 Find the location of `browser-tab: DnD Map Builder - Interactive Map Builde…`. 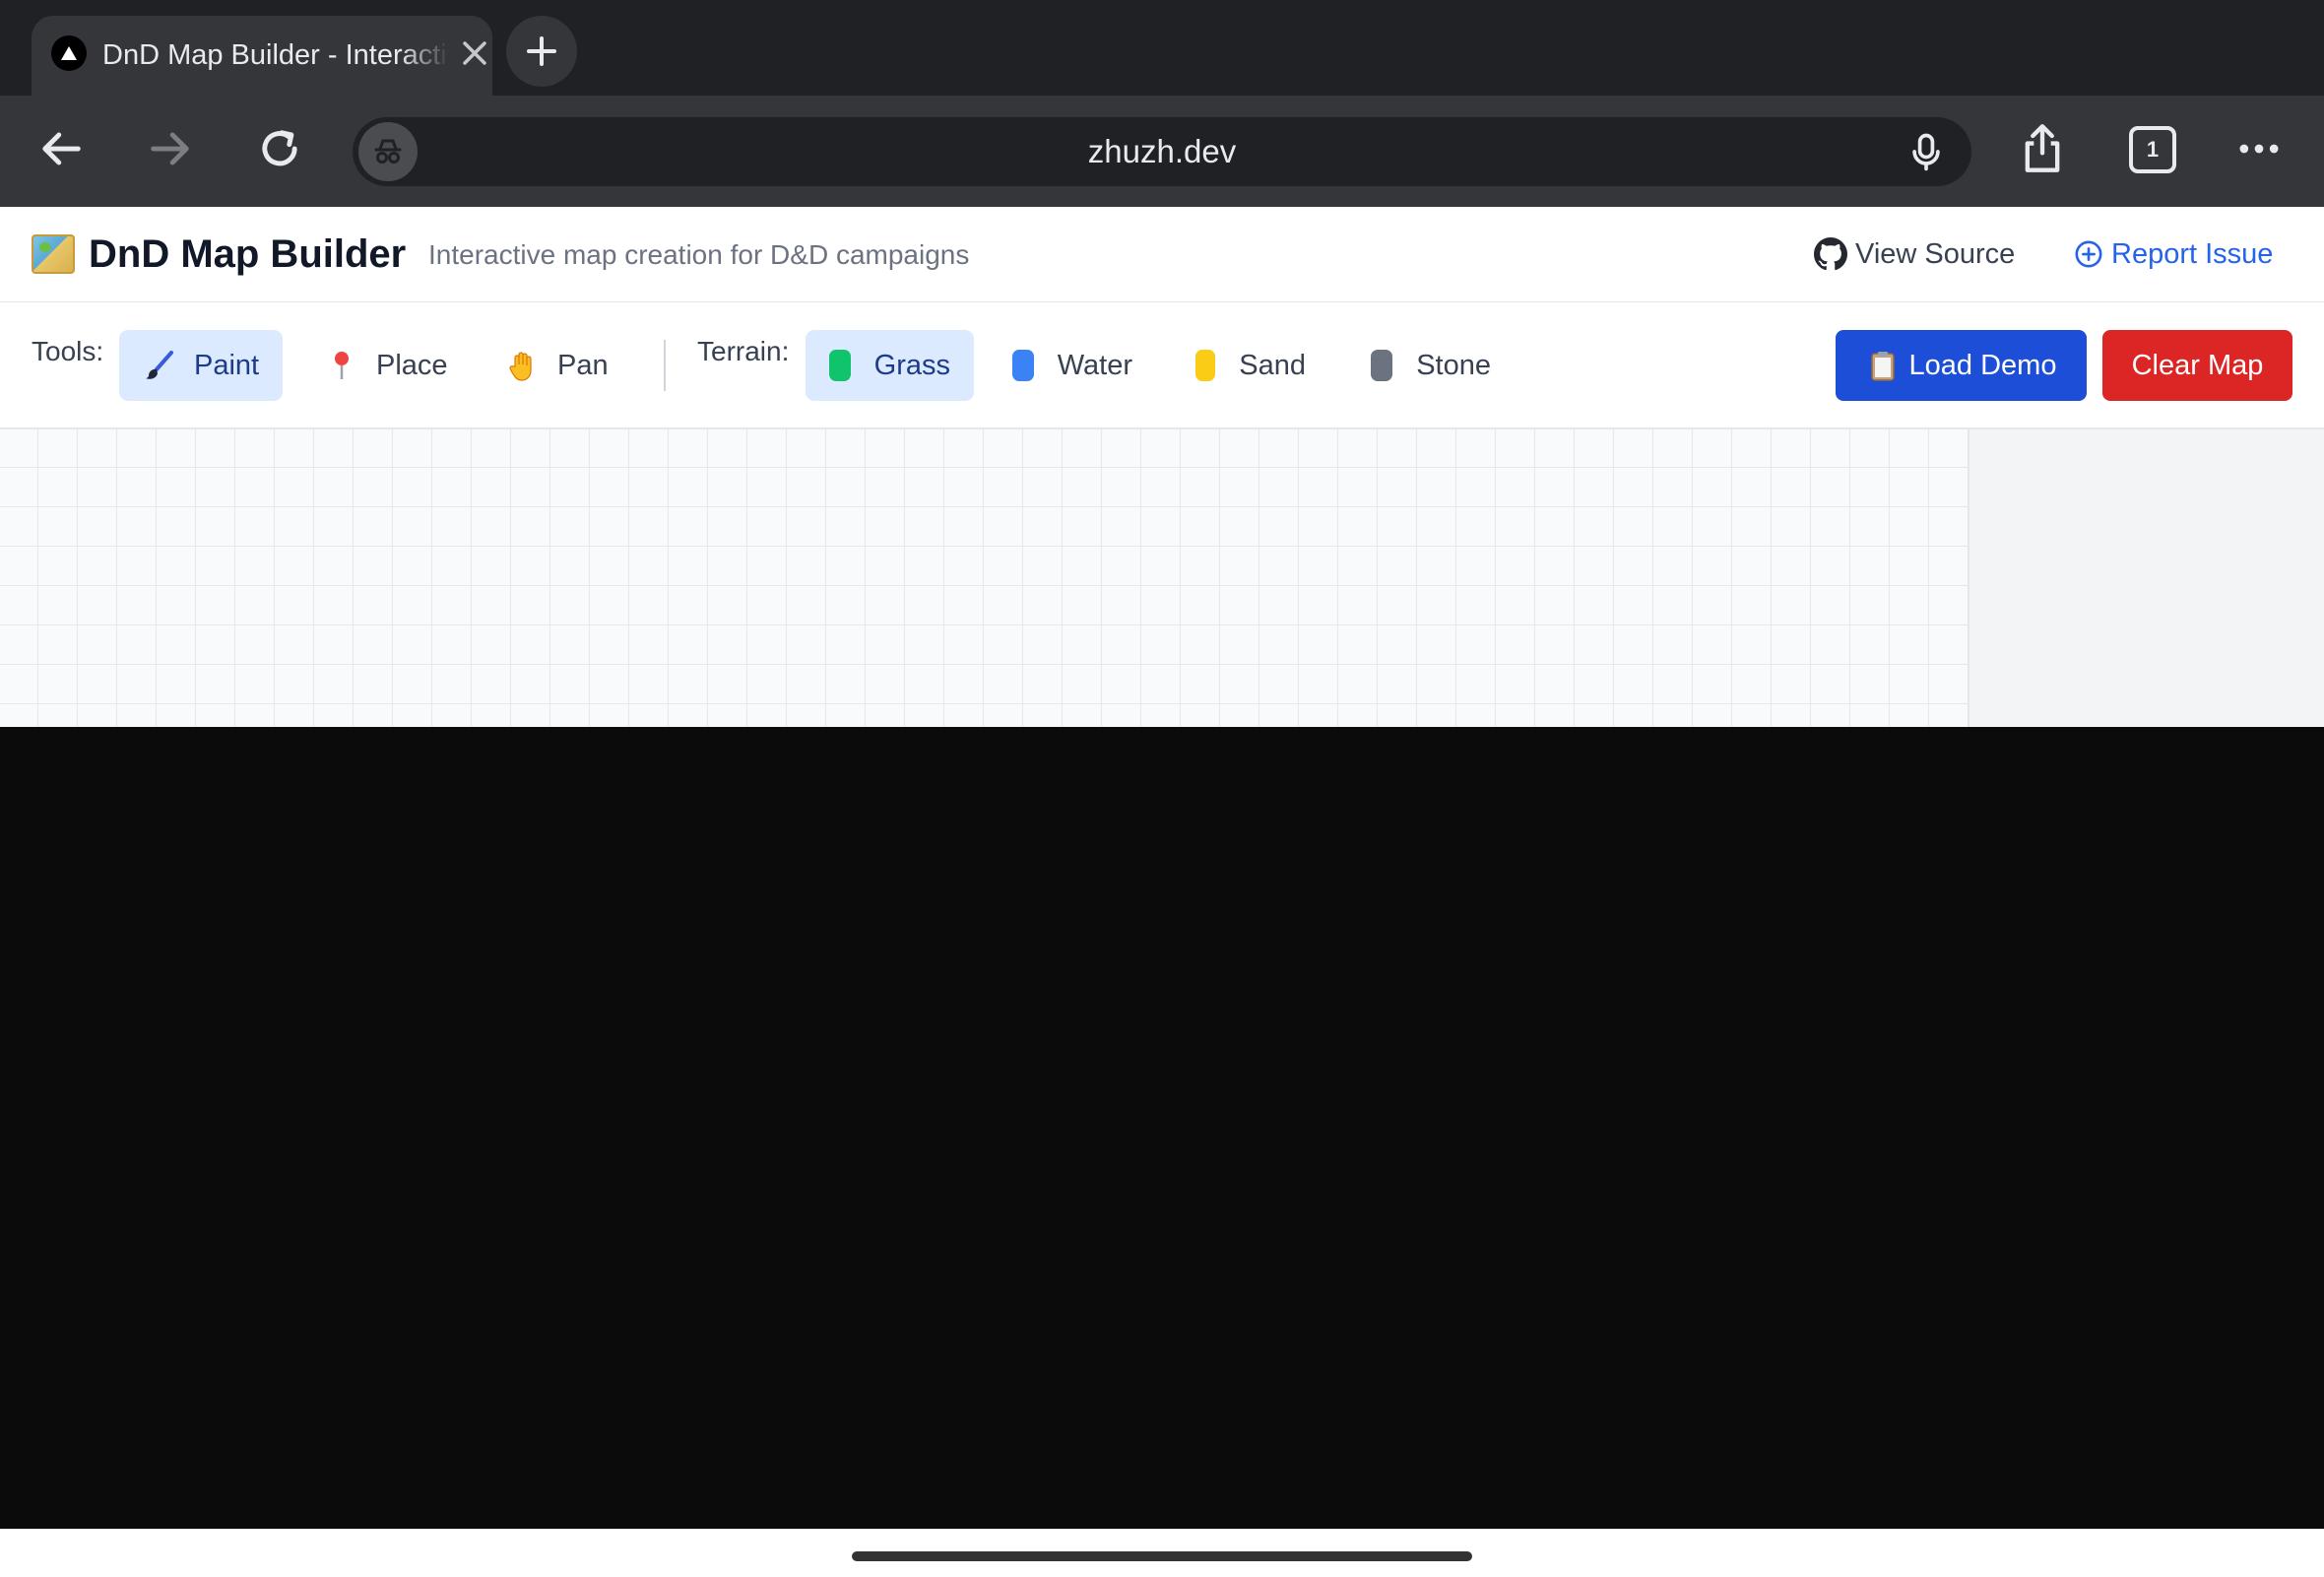

browser-tab: DnD Map Builder - Interactive Map Builde… is located at coordinates (262, 57).